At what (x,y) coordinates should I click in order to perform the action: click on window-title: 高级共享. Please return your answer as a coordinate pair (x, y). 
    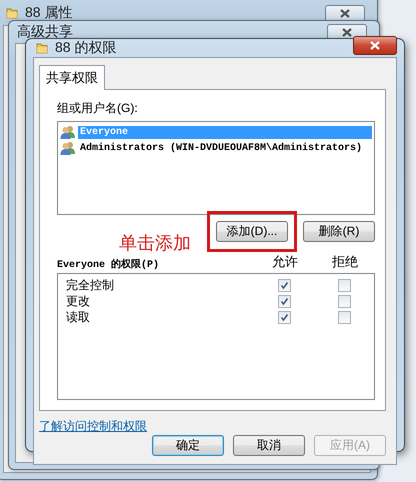
    Looking at the image, I should click on (45, 32).